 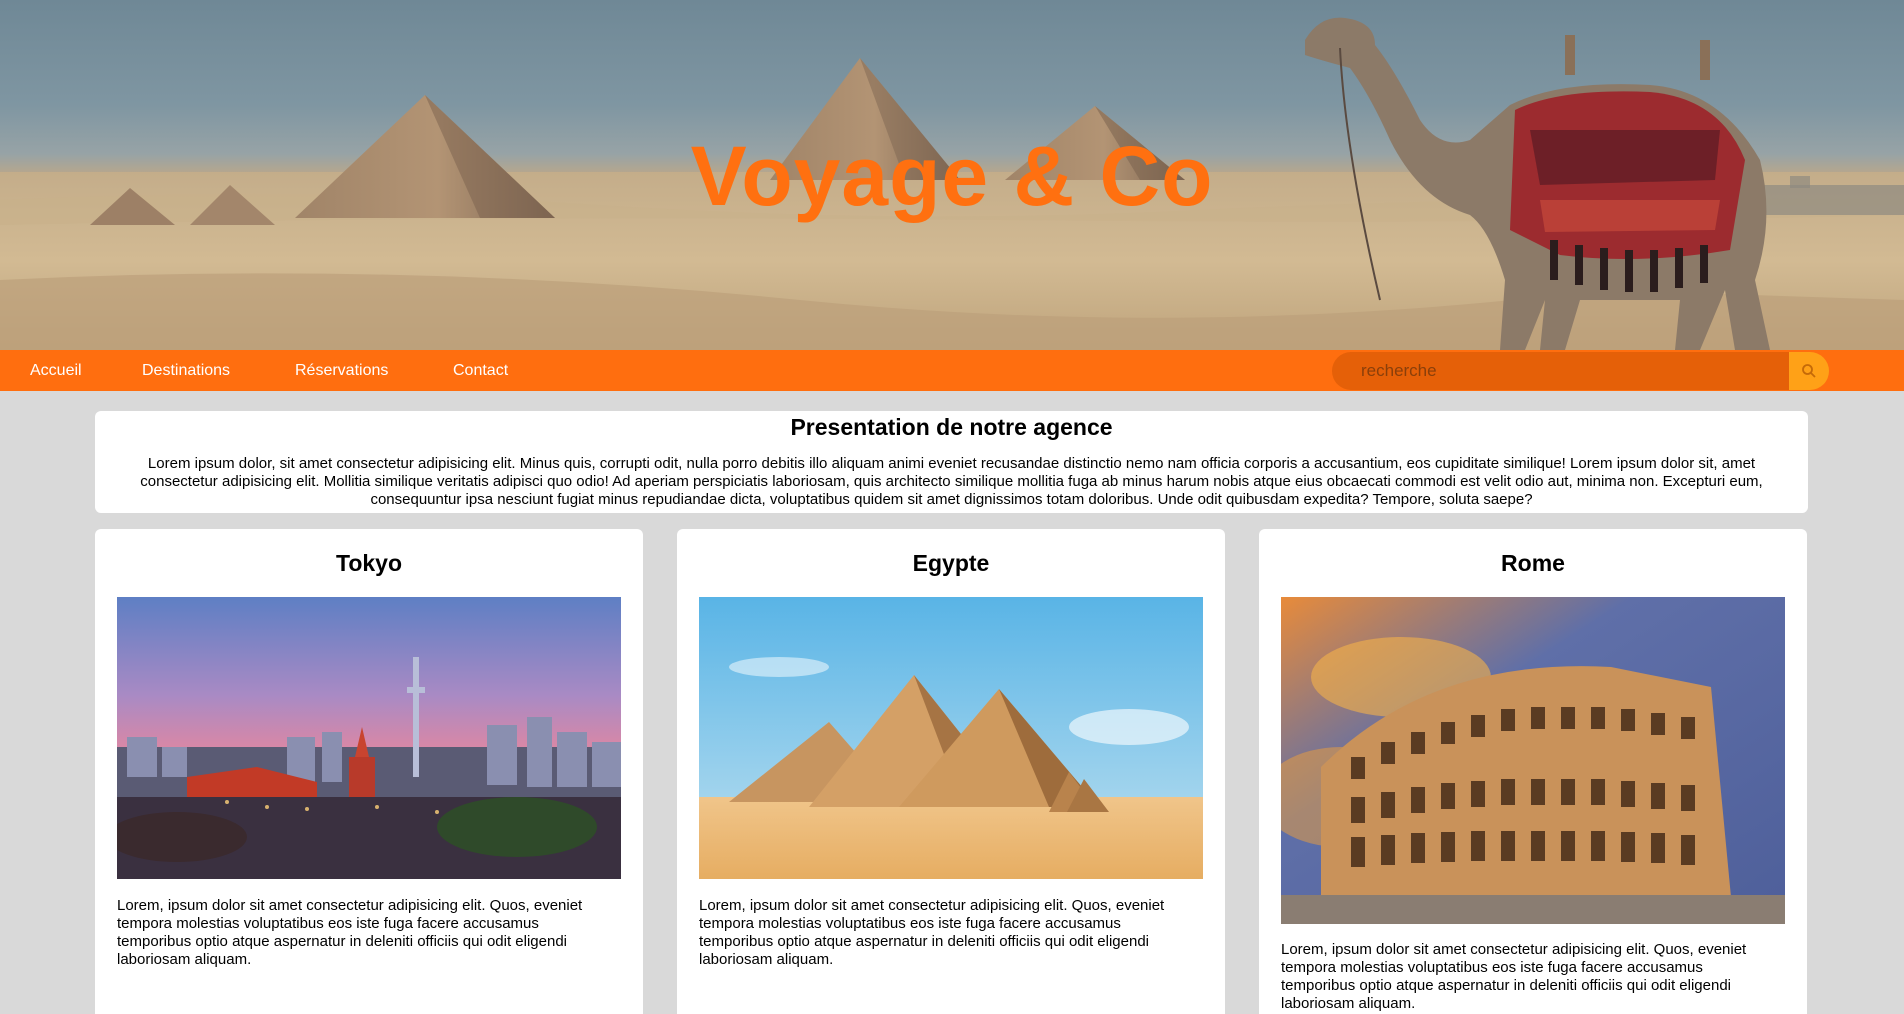 What do you see at coordinates (369, 738) in the screenshot?
I see `tokyo-image` at bounding box center [369, 738].